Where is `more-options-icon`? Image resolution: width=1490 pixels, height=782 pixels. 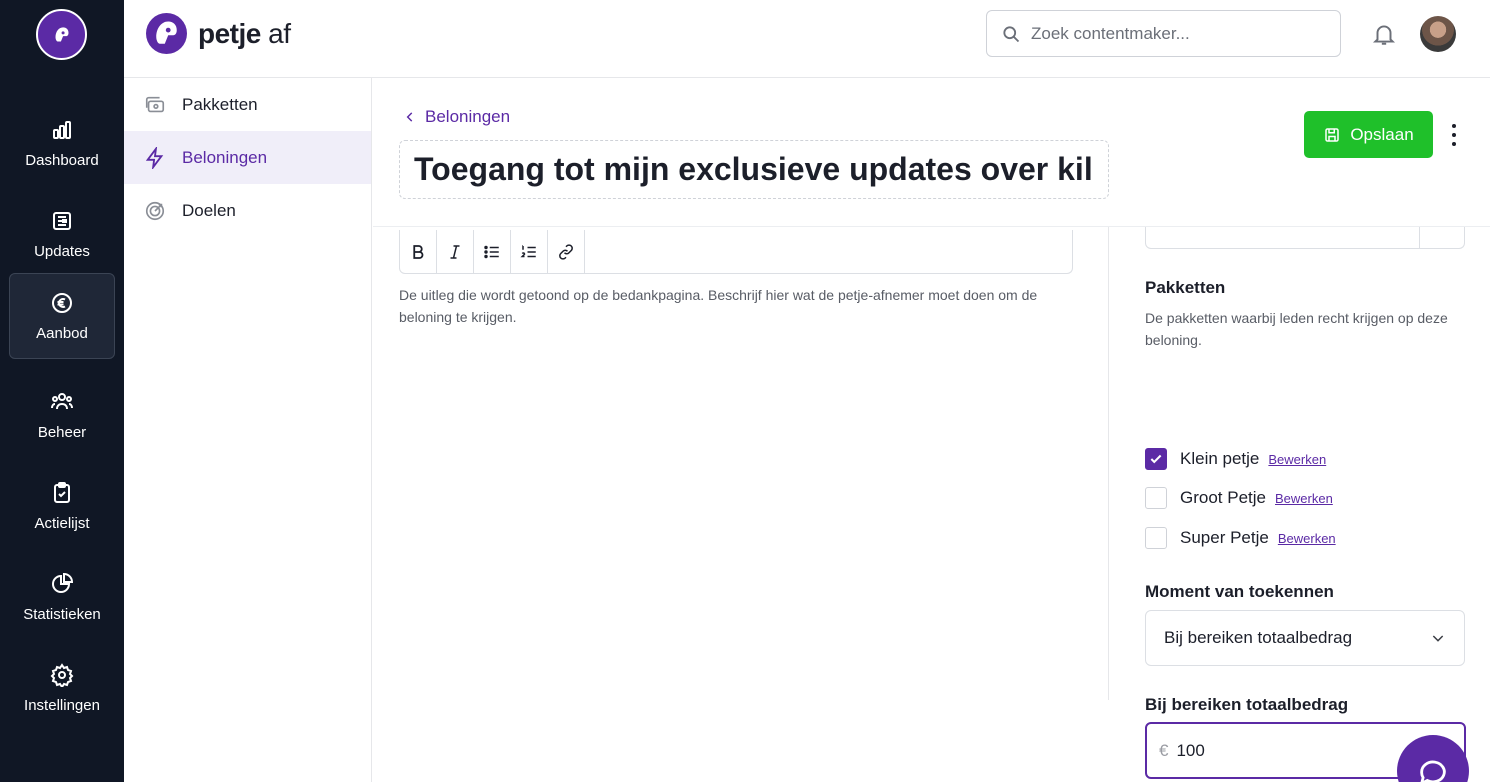
more-options-icon is located at coordinates (1454, 135).